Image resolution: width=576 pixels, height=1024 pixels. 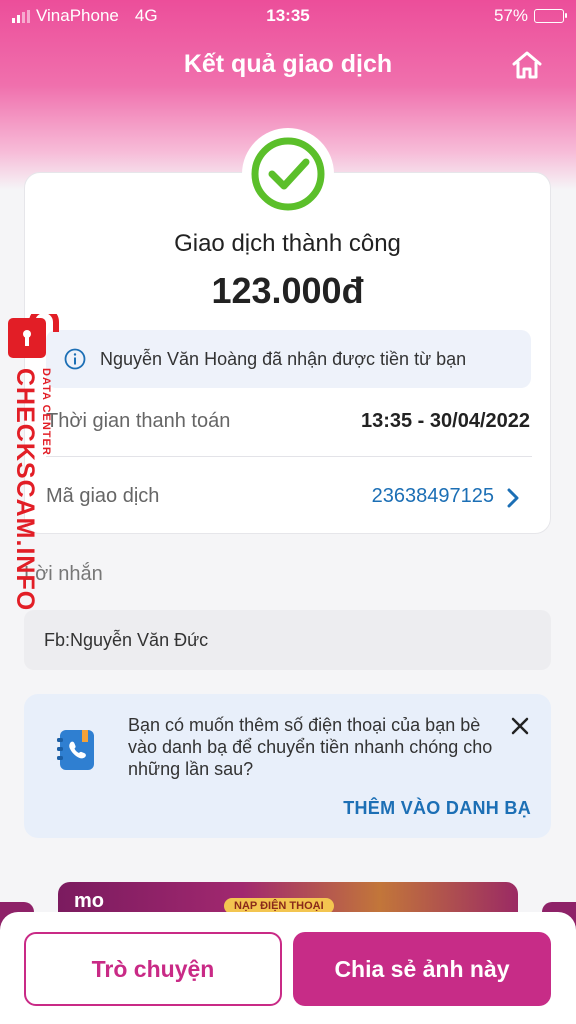 I want to click on message-box: Fb:Nguyễn Văn Đức, so click(x=287, y=640).